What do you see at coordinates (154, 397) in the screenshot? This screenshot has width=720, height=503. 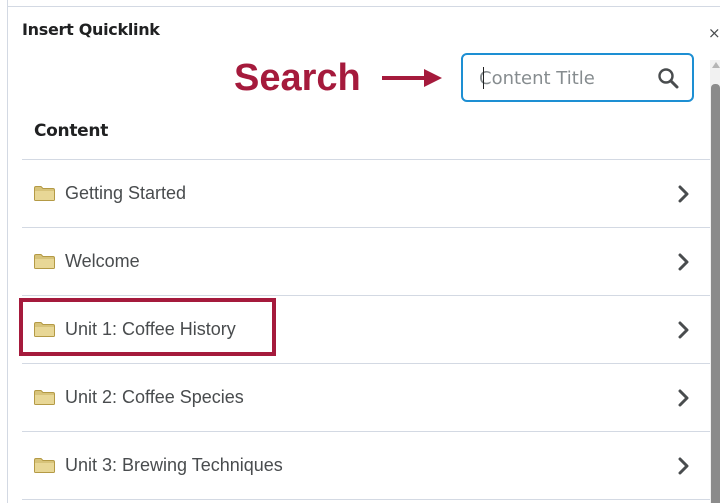 I see `list-item-label: Unit 2: Coffee Species` at bounding box center [154, 397].